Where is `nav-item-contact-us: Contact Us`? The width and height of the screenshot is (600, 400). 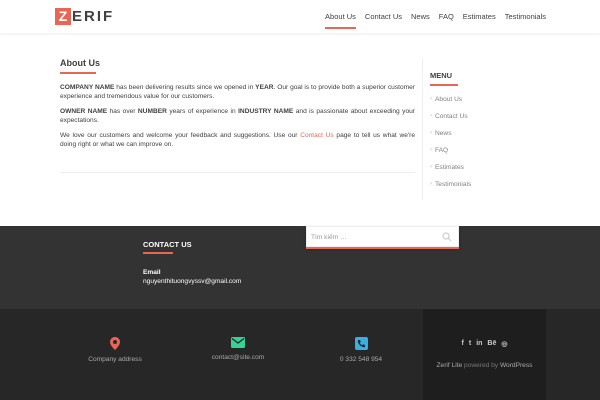 nav-item-contact-us: Contact Us is located at coordinates (383, 16).